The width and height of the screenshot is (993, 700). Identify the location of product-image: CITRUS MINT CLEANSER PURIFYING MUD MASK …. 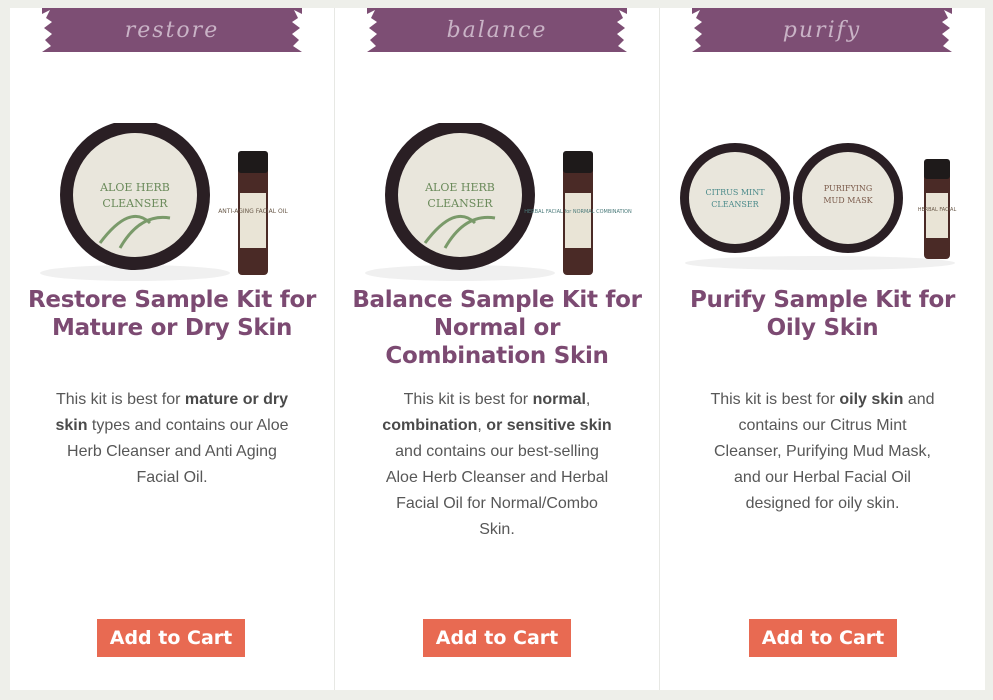
(818, 206).